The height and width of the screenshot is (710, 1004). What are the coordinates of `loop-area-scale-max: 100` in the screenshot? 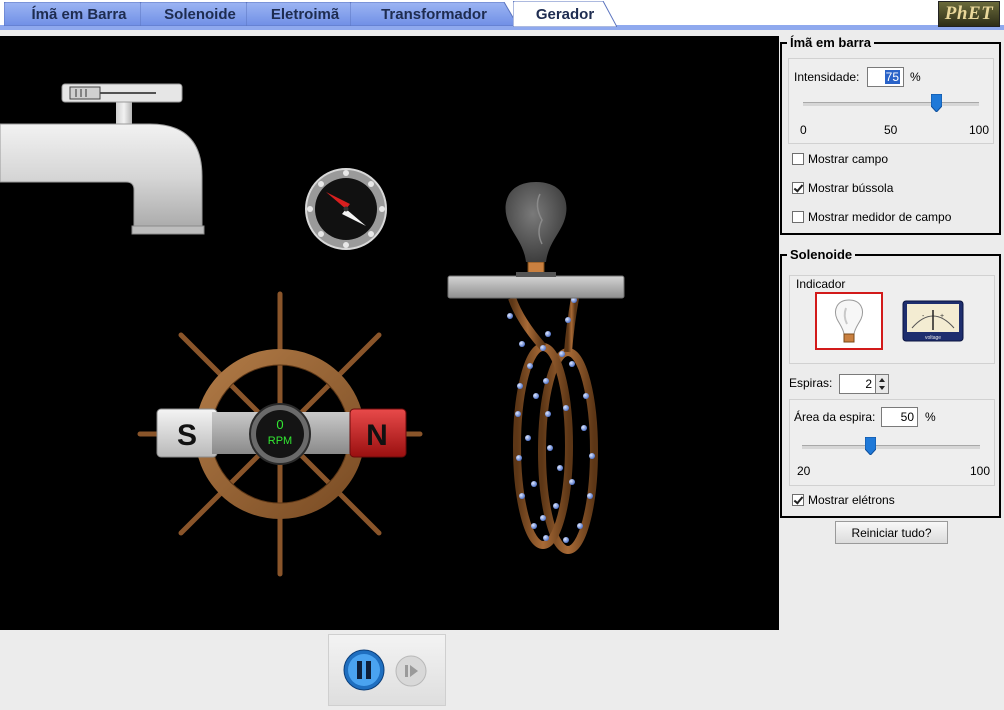 It's located at (980, 471).